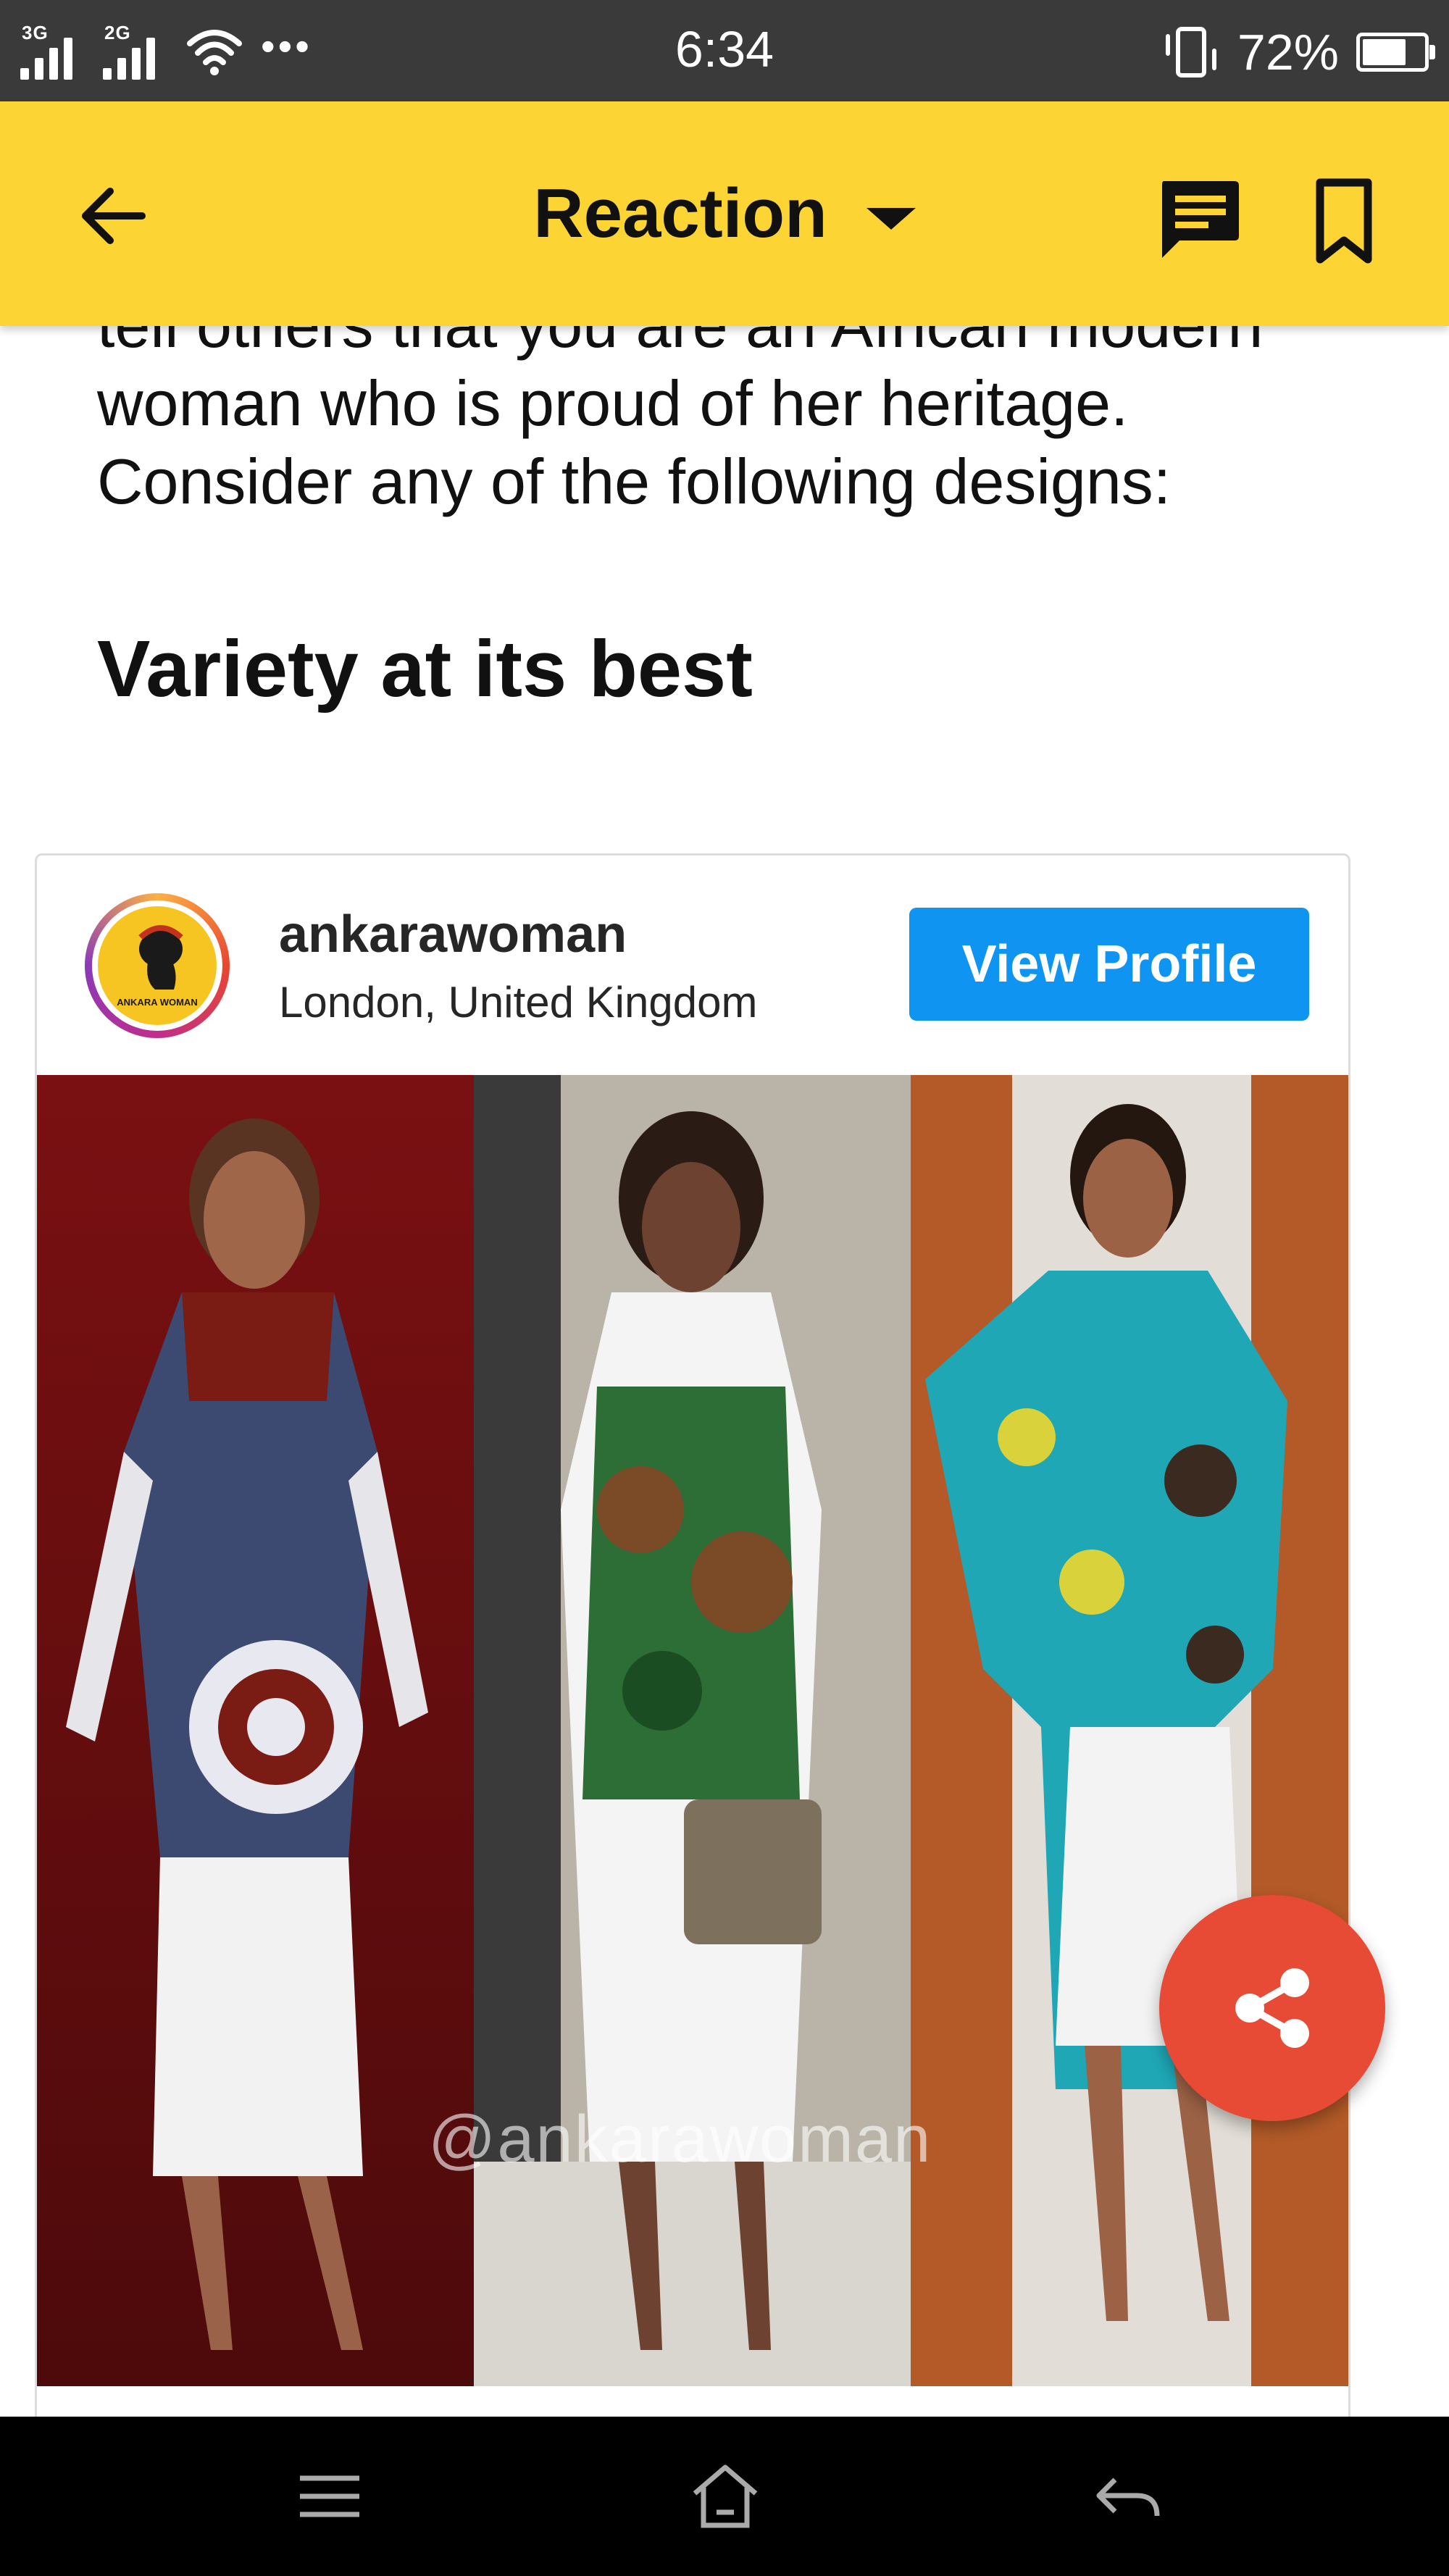  Describe the element at coordinates (1109, 964) in the screenshot. I see `view-profile-button: View Profile` at that location.